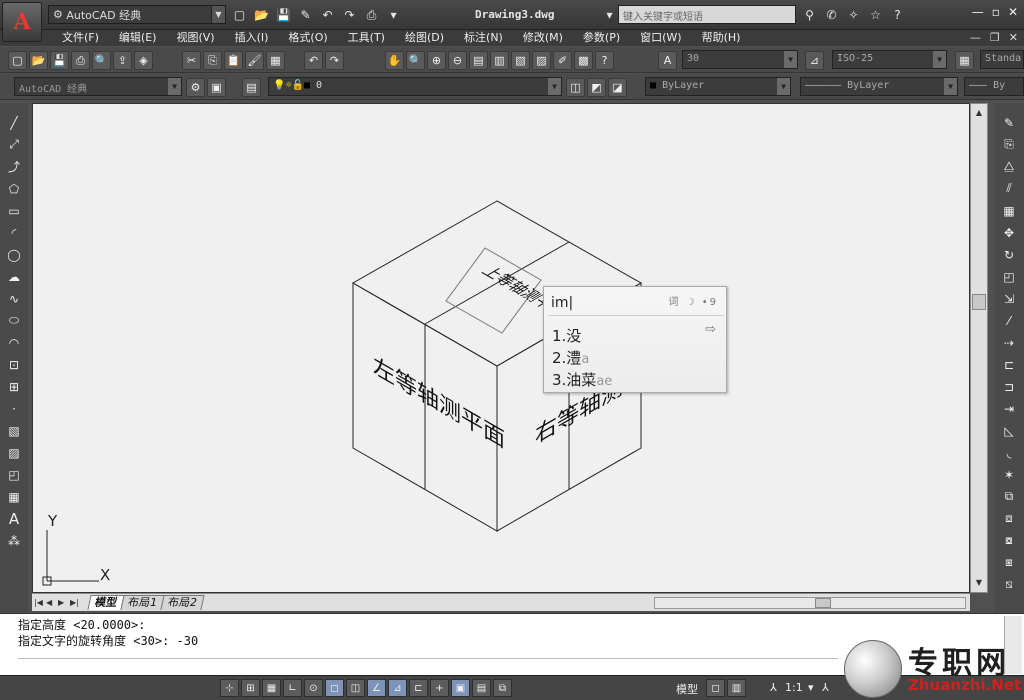  Describe the element at coordinates (1009, 496) in the screenshot. I see `draw-order-icon: ⧉` at that location.